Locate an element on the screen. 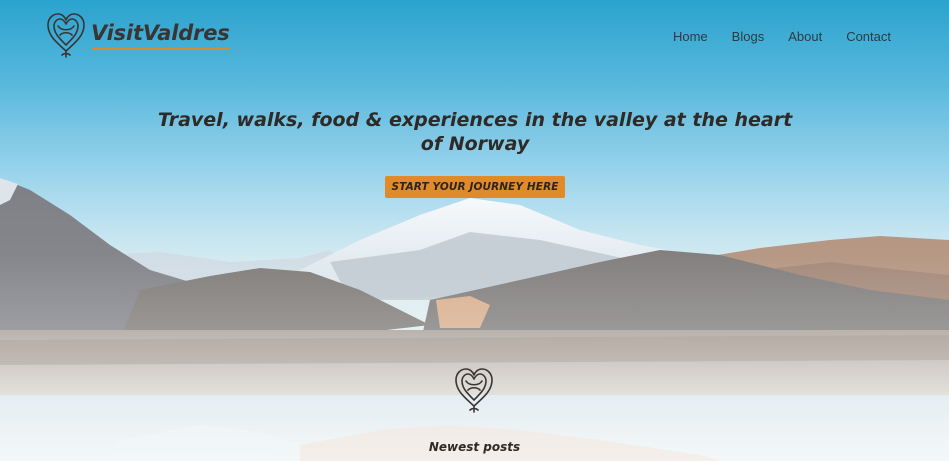 The image size is (949, 461). nav-item-blogs: Blogs is located at coordinates (748, 36).